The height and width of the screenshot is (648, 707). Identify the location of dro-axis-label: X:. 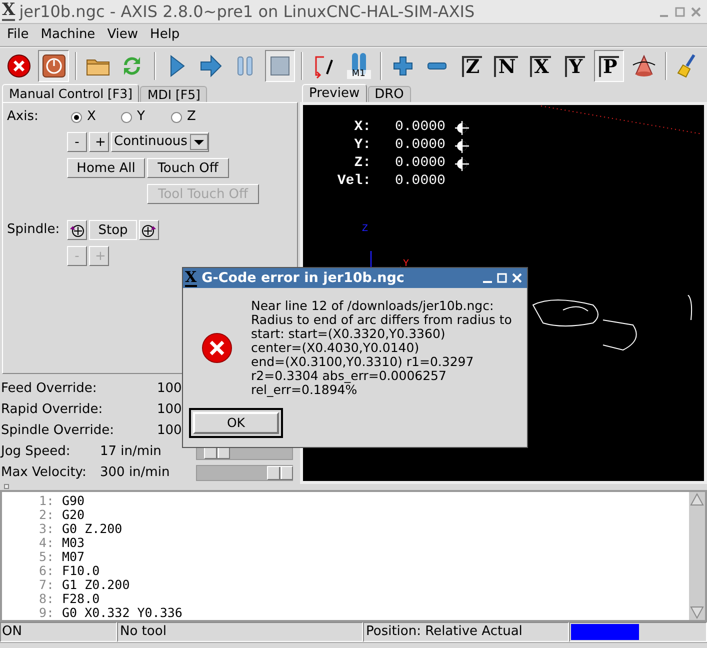
(362, 127).